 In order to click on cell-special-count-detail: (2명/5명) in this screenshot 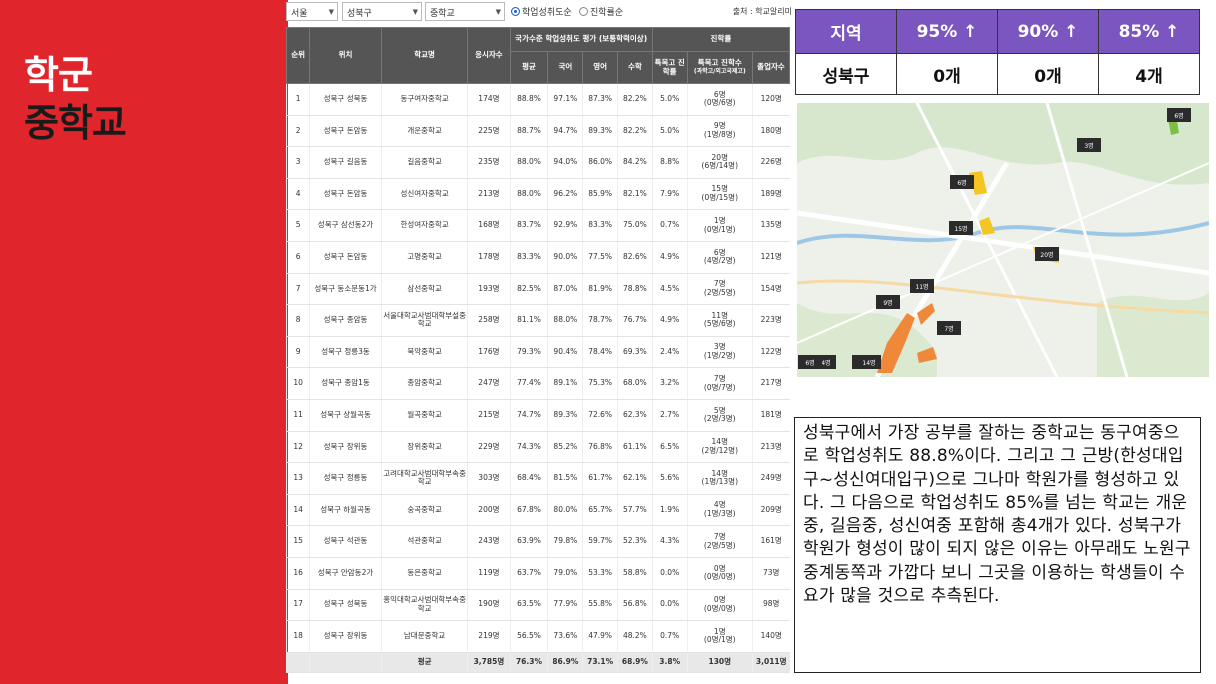, I will do `click(719, 292)`.